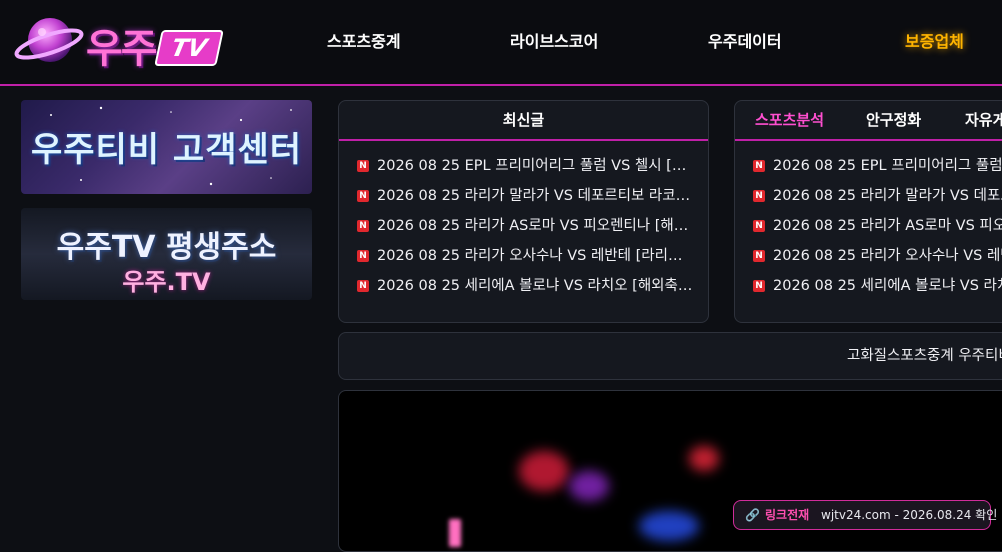  What do you see at coordinates (49, 40) in the screenshot?
I see `planet-icon` at bounding box center [49, 40].